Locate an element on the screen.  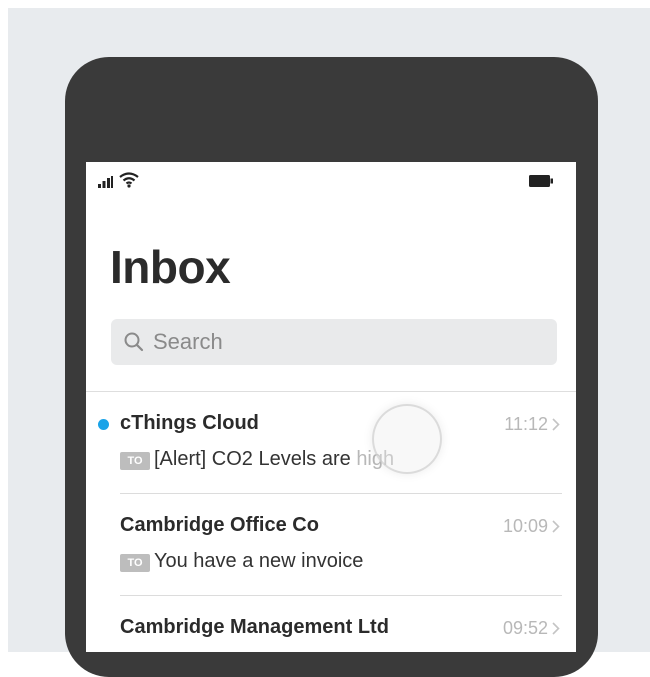
email-sender: Cambridge Office Co is located at coordinates (219, 525).